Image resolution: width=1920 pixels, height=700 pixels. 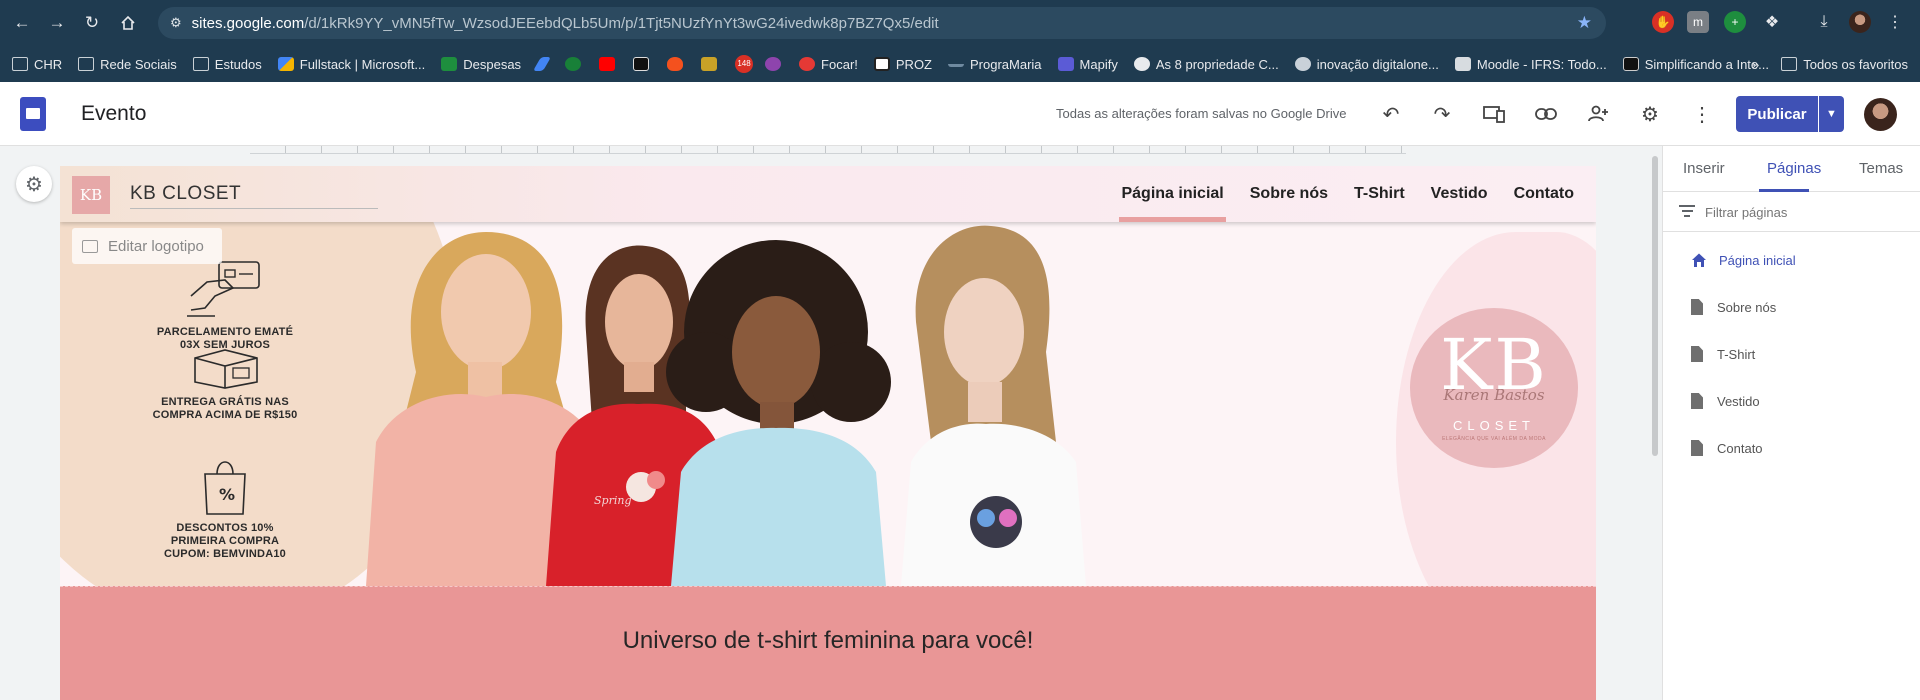 I want to click on fire-icon, so click(x=675, y=64).